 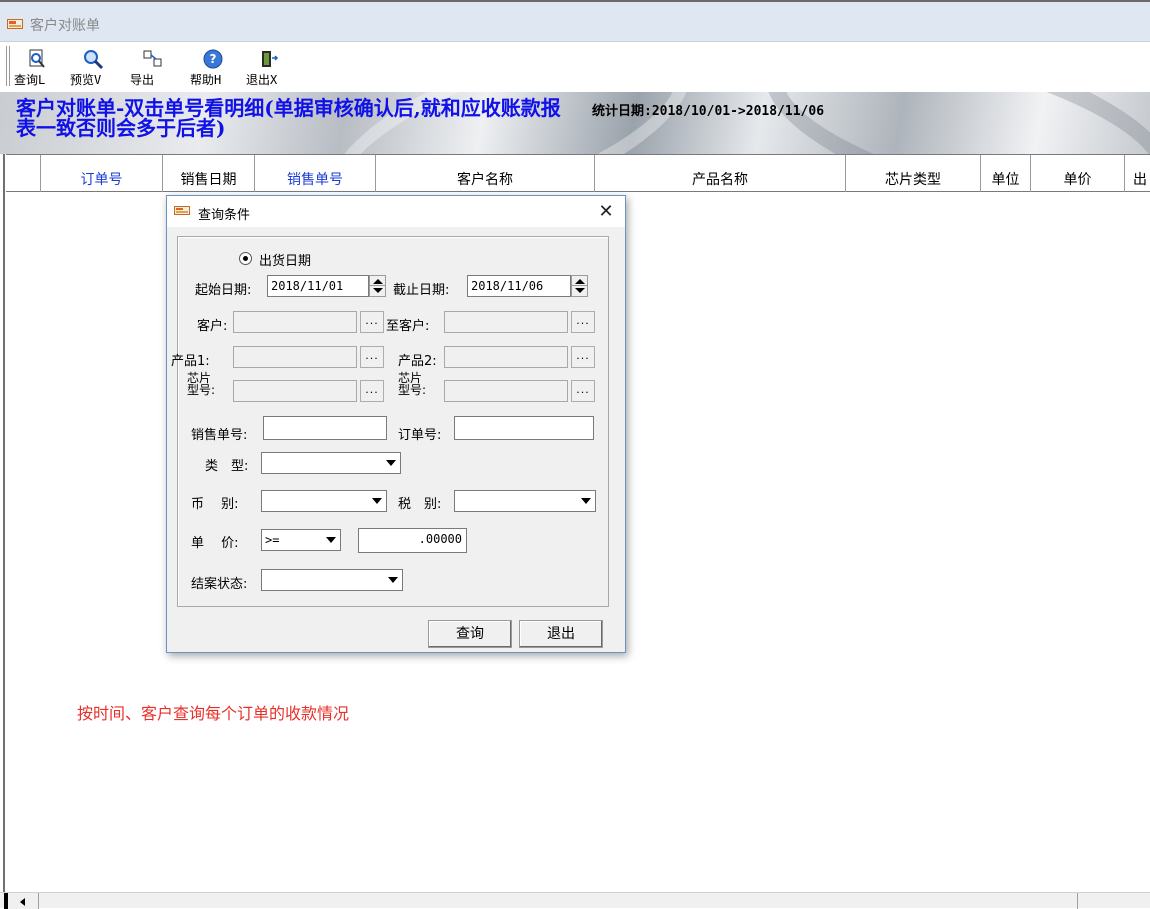 I want to click on to-customer-field, so click(x=506, y=322).